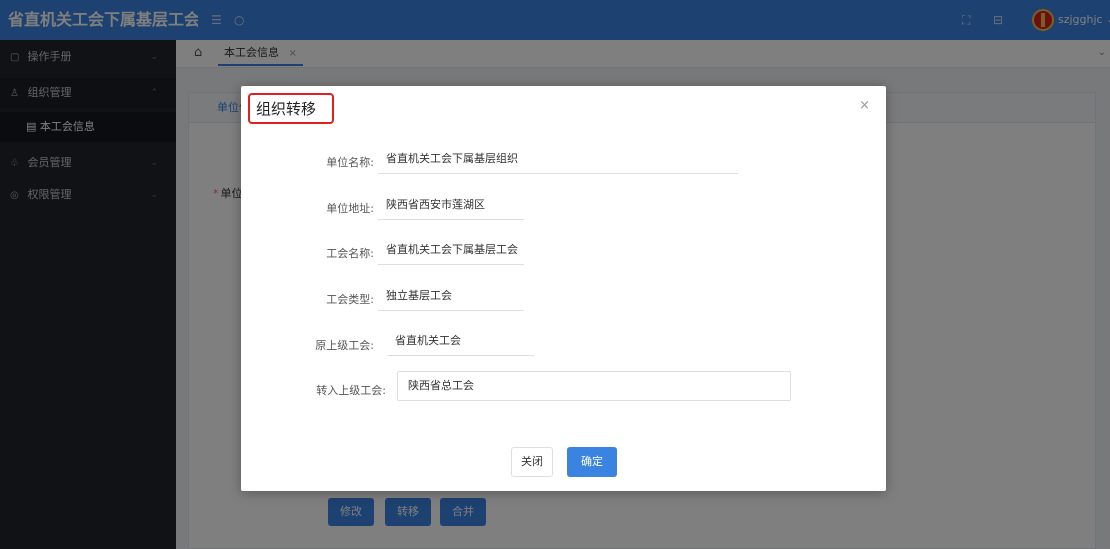 The image size is (1110, 549). Describe the element at coordinates (592, 462) in the screenshot. I see `confirm-button: 确定` at that location.